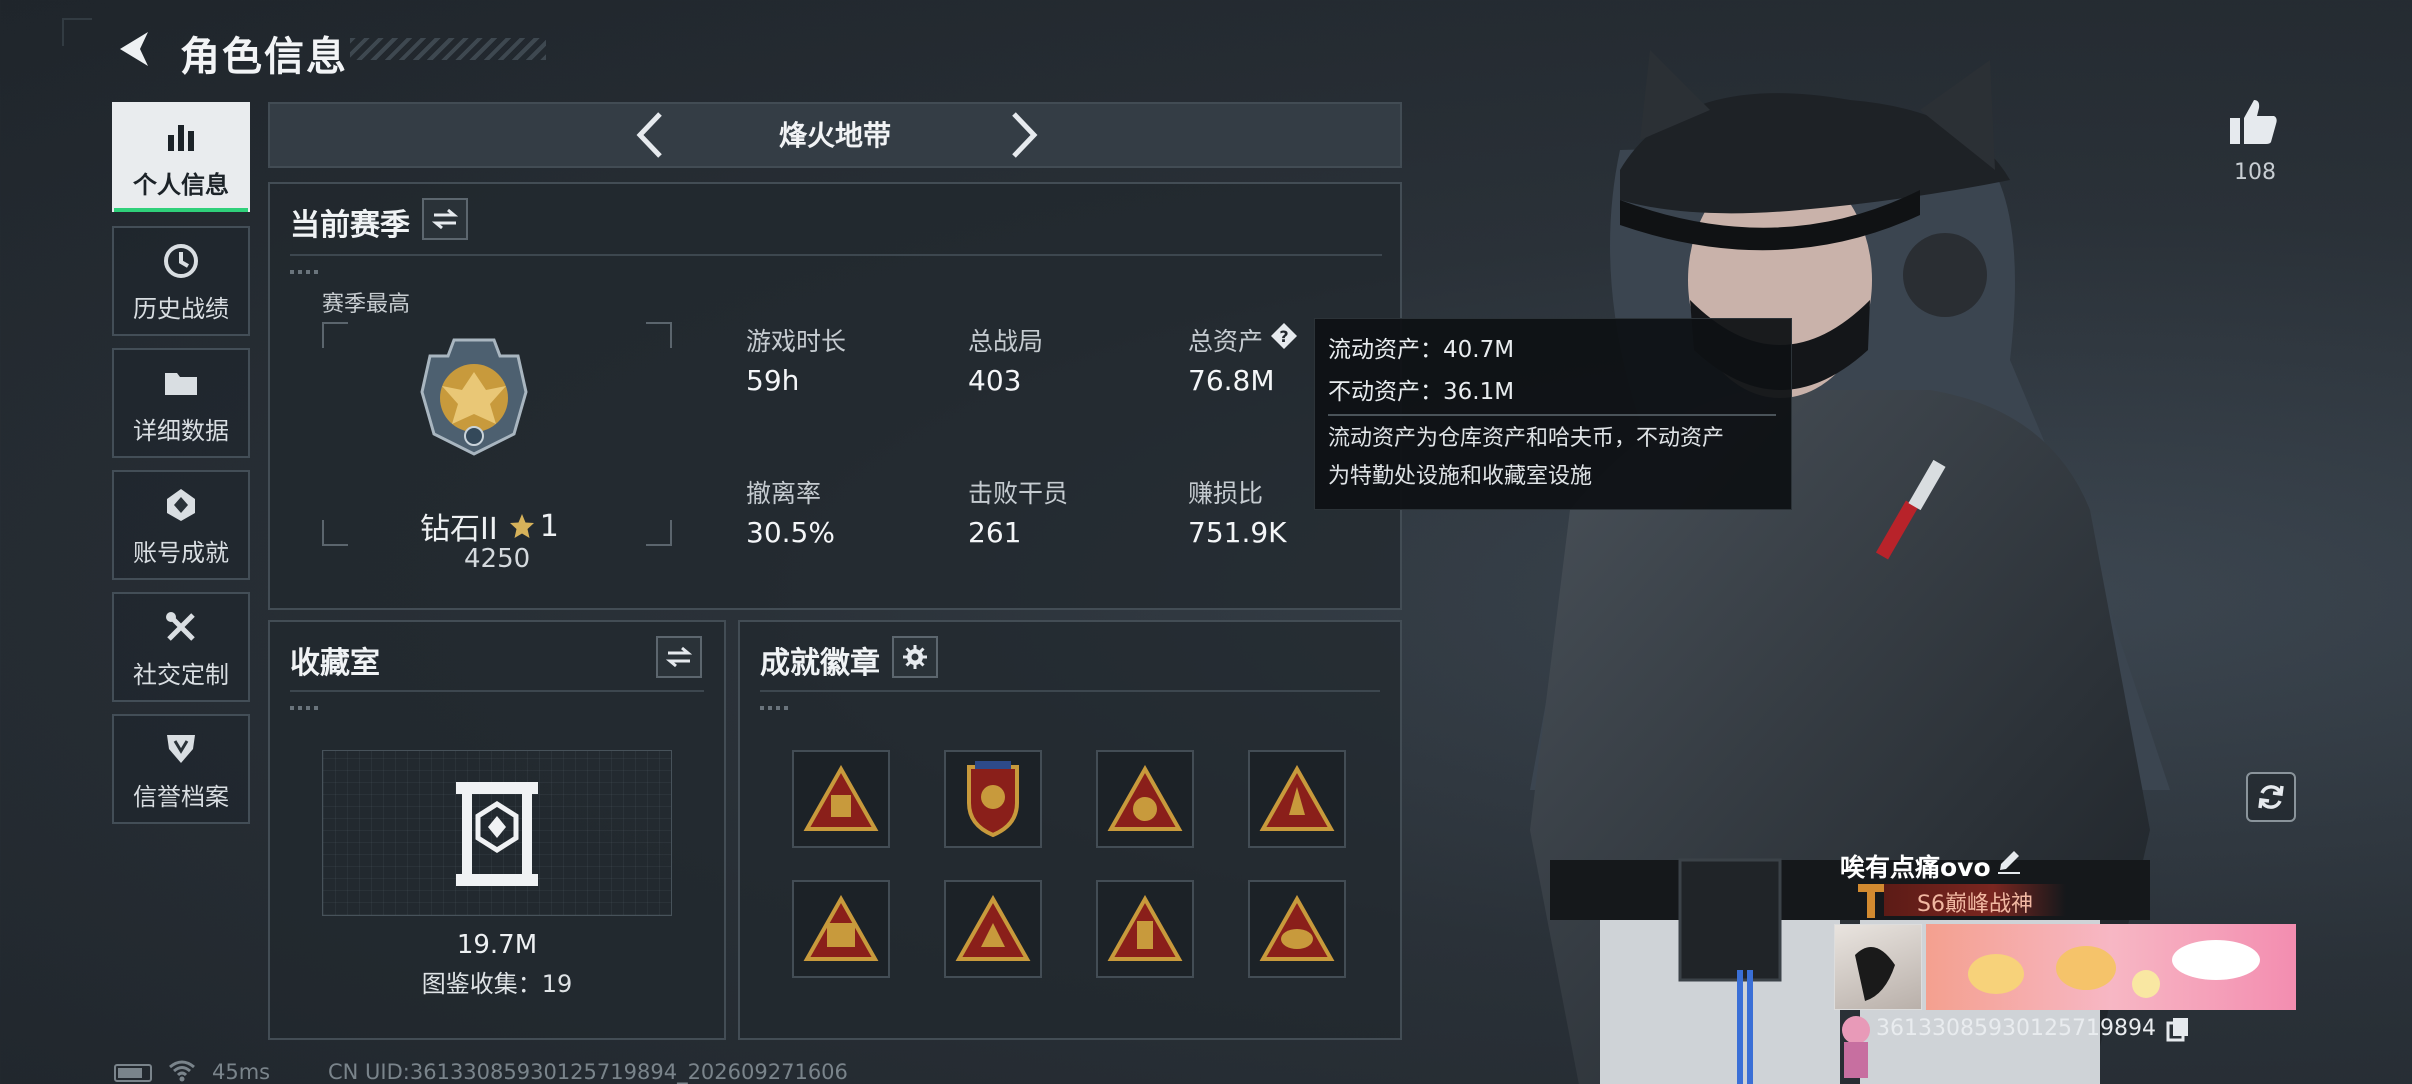  I want to click on diamond-rank-badge-icon, so click(474, 397).